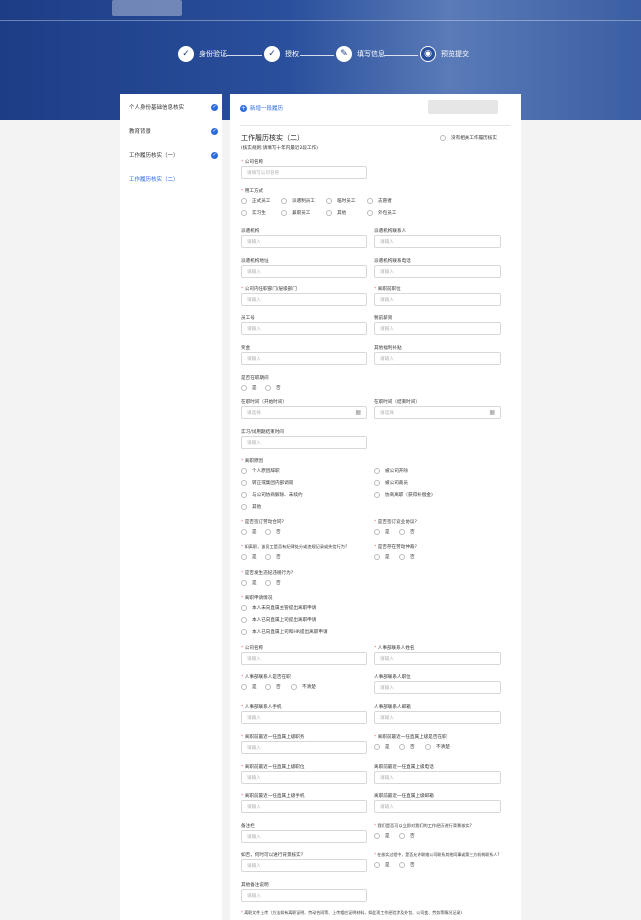 This screenshot has width=641, height=920. I want to click on emp-type-option: 派遣制员工, so click(298, 201).